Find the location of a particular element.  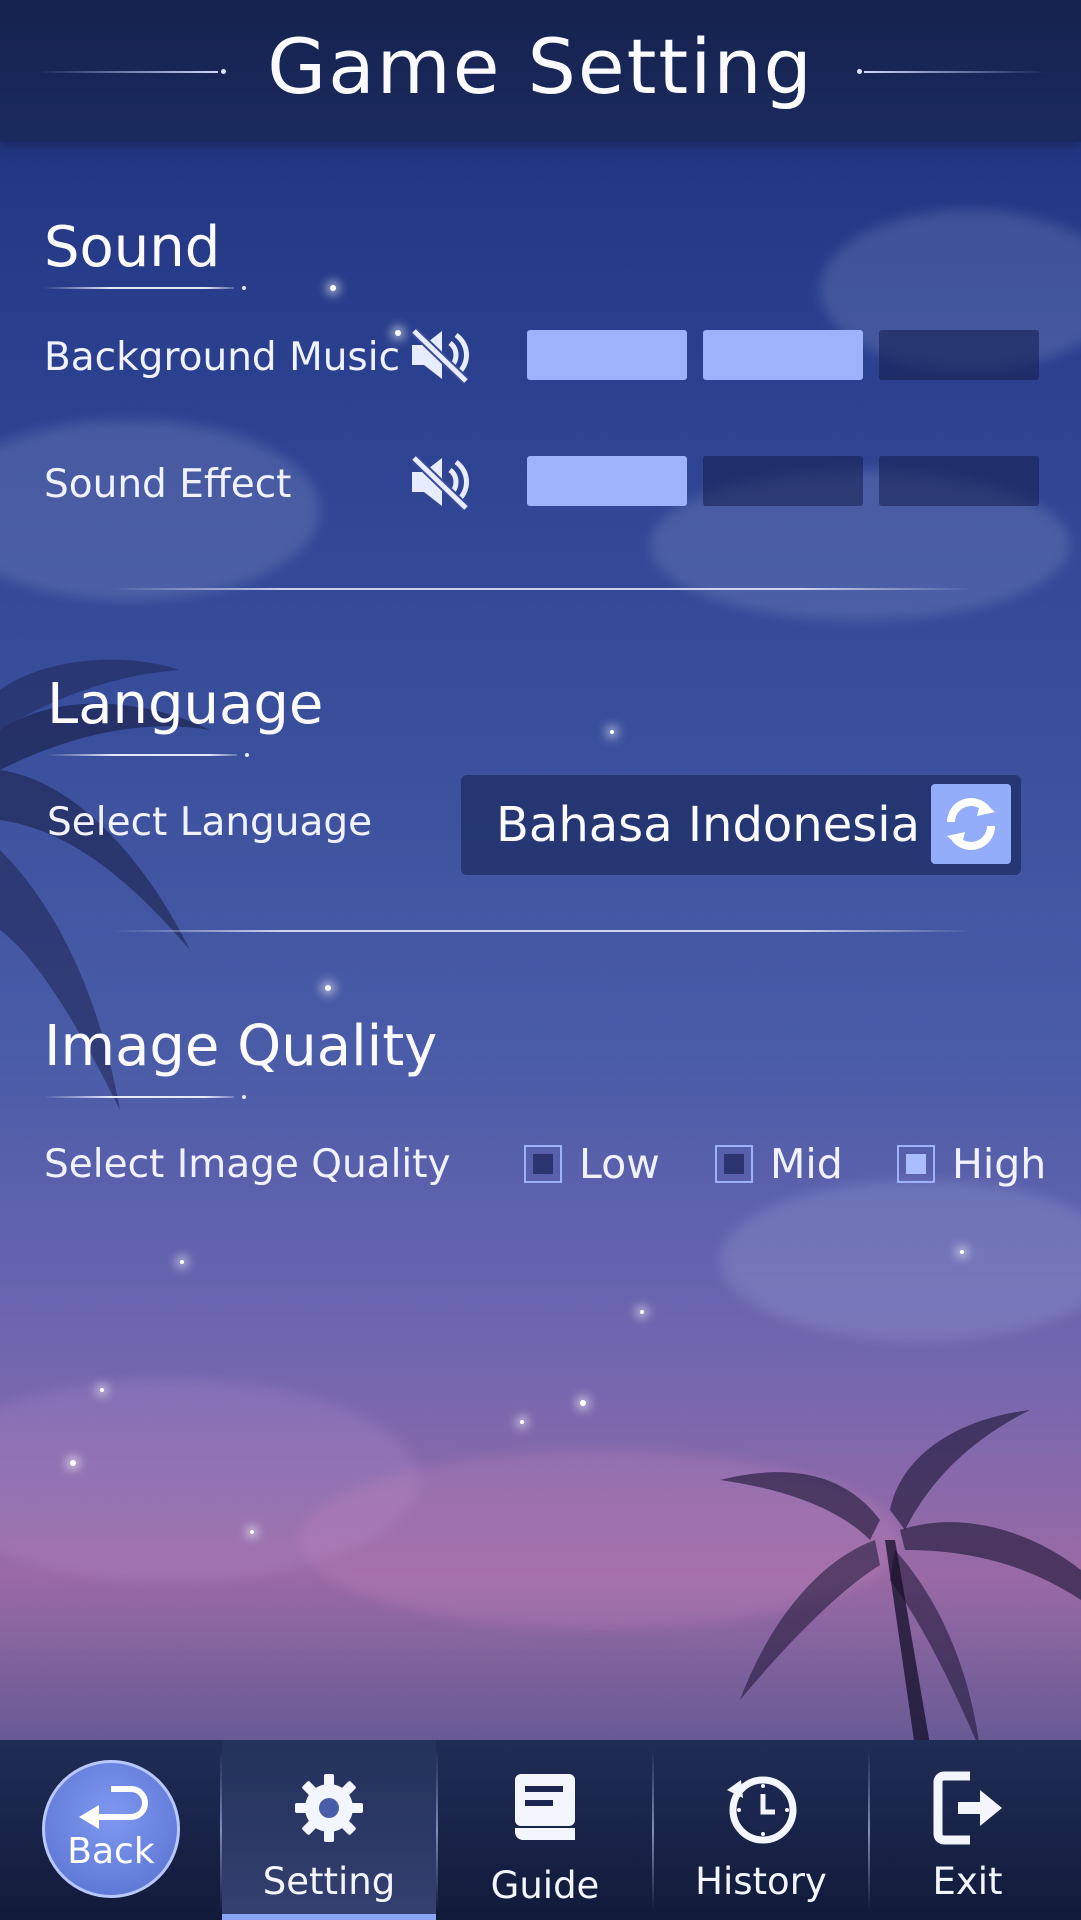

bottom-navigation: Back Setting Guide History Exit is located at coordinates (540, 1830).